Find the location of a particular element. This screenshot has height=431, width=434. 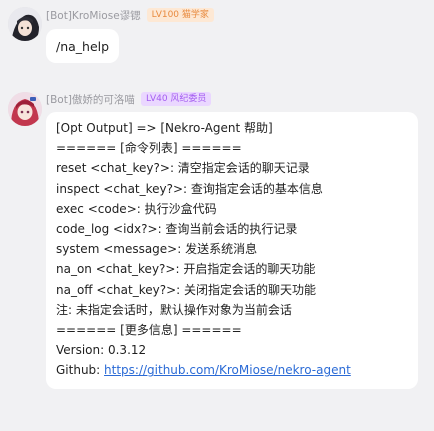

message-line: [Opt Output] => [Nekro-Agent 帮助] is located at coordinates (164, 128).